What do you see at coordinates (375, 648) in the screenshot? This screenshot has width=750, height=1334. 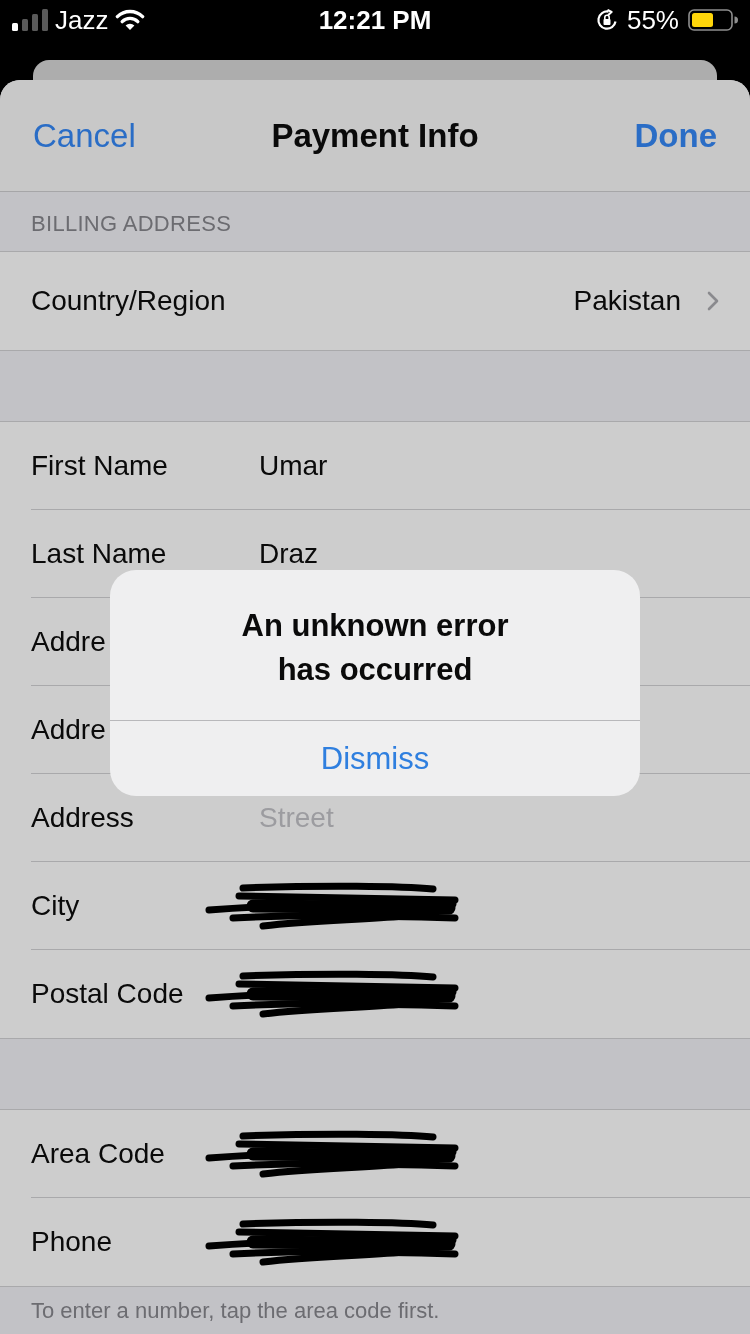 I see `alert-title: An unknown error has occurred` at bounding box center [375, 648].